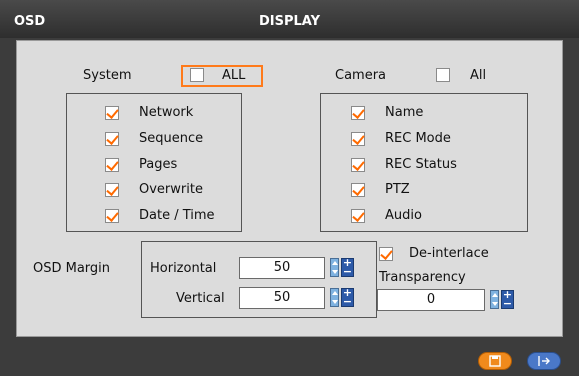  Describe the element at coordinates (358, 216) in the screenshot. I see `audio-checkbox` at that location.